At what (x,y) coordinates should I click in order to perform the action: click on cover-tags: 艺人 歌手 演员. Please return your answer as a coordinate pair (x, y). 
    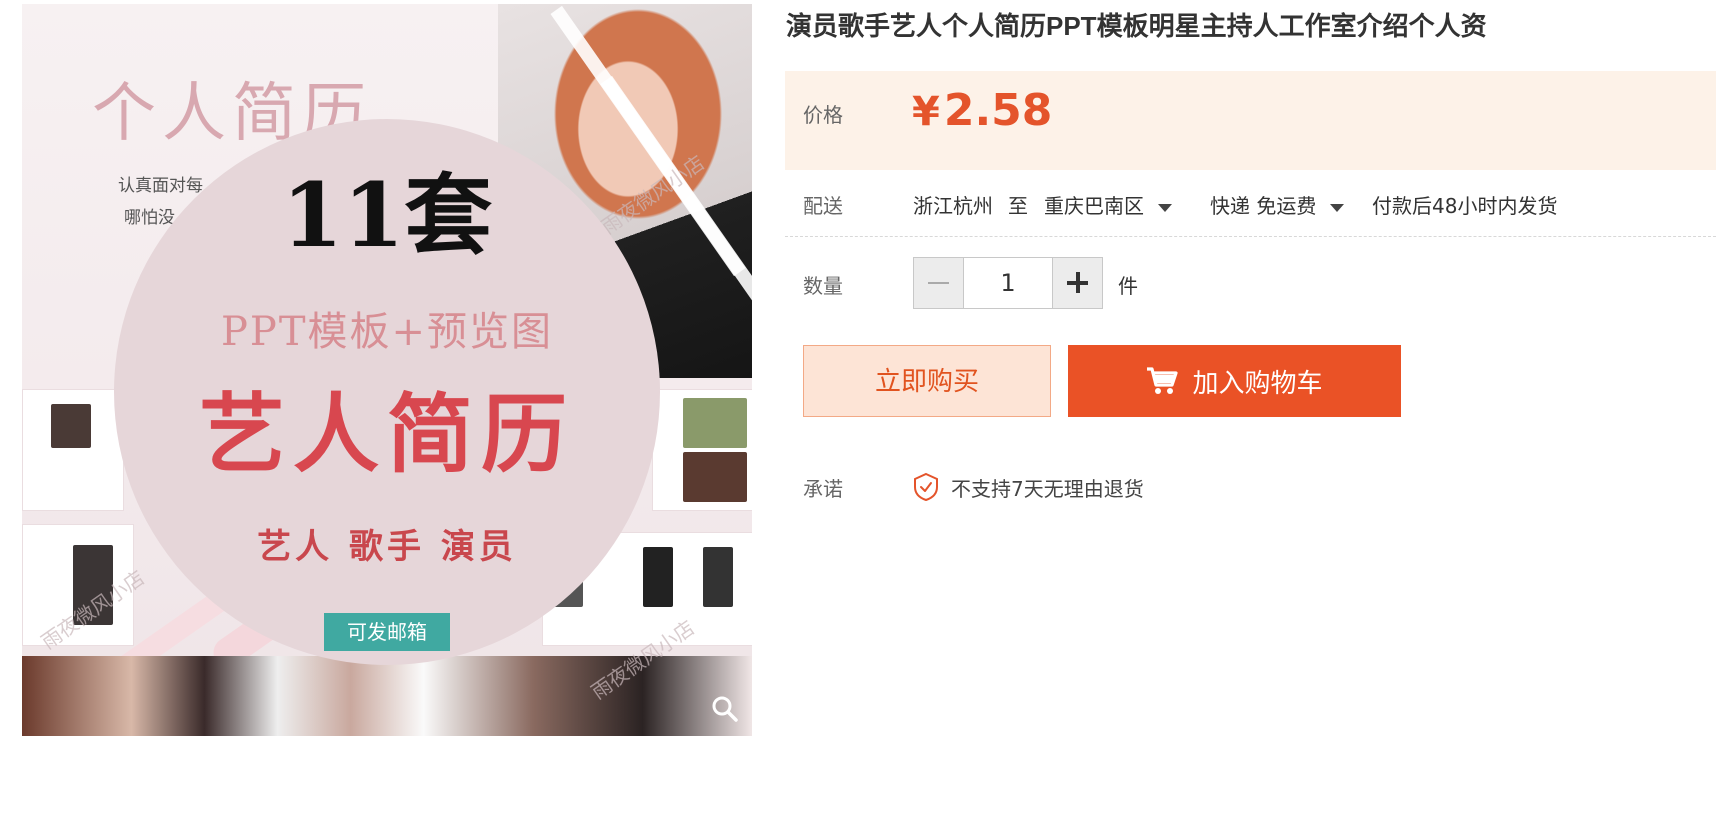
    Looking at the image, I should click on (387, 547).